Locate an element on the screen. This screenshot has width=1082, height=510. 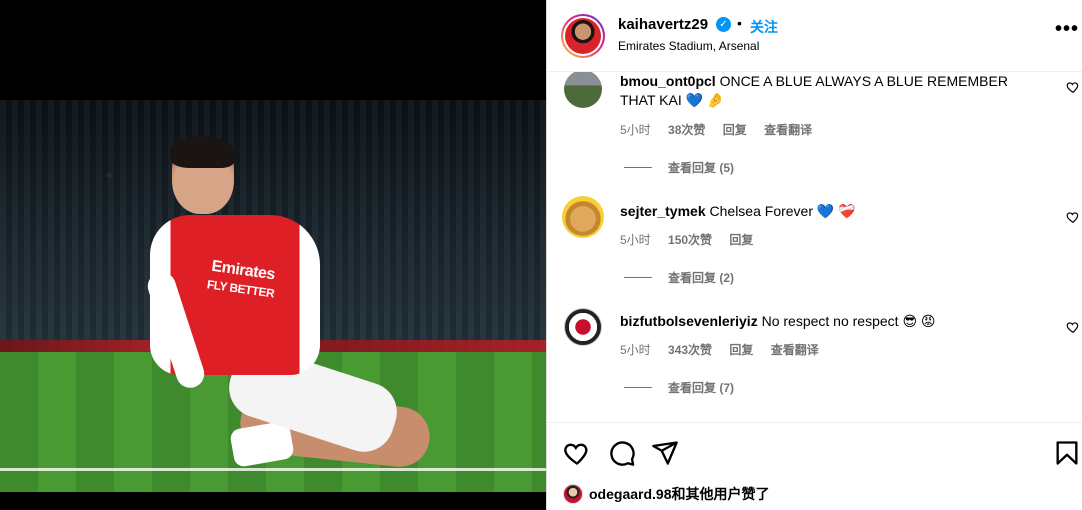
view-replies-label: 查看回复 (2) is located at coordinates (701, 278).